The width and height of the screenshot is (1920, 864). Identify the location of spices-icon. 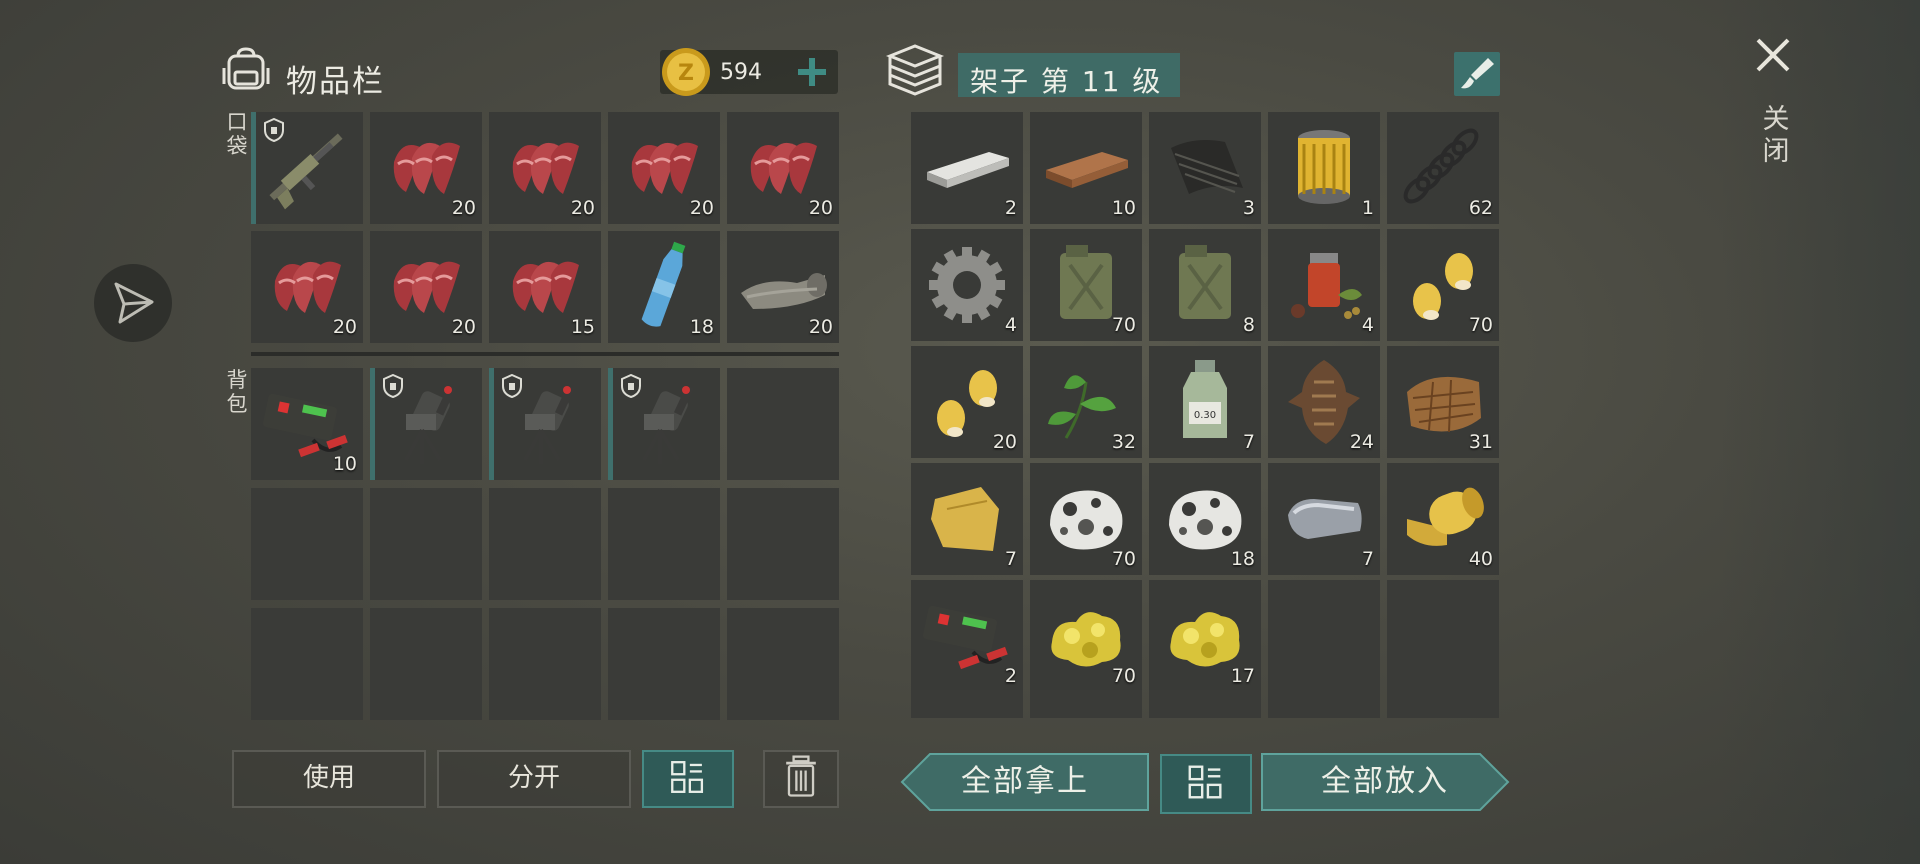
(1326, 286).